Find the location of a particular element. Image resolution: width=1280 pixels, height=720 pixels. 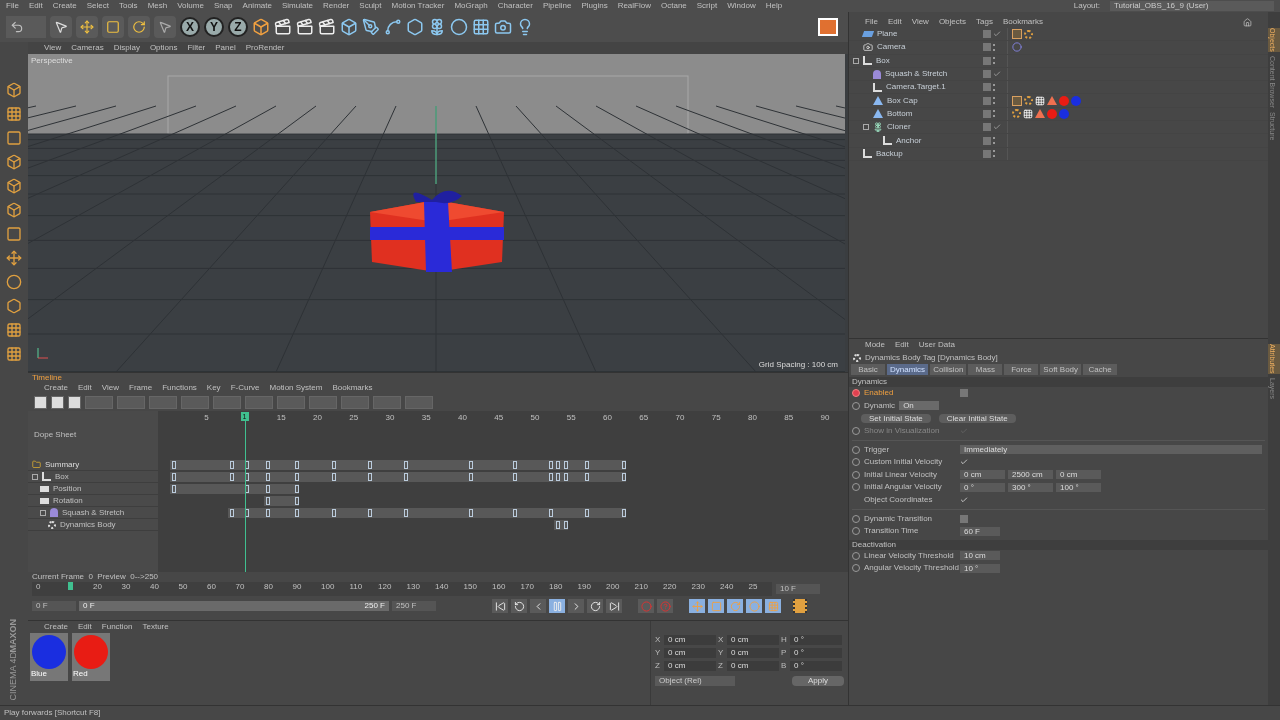

track-name: Box is located at coordinates (62, 476).